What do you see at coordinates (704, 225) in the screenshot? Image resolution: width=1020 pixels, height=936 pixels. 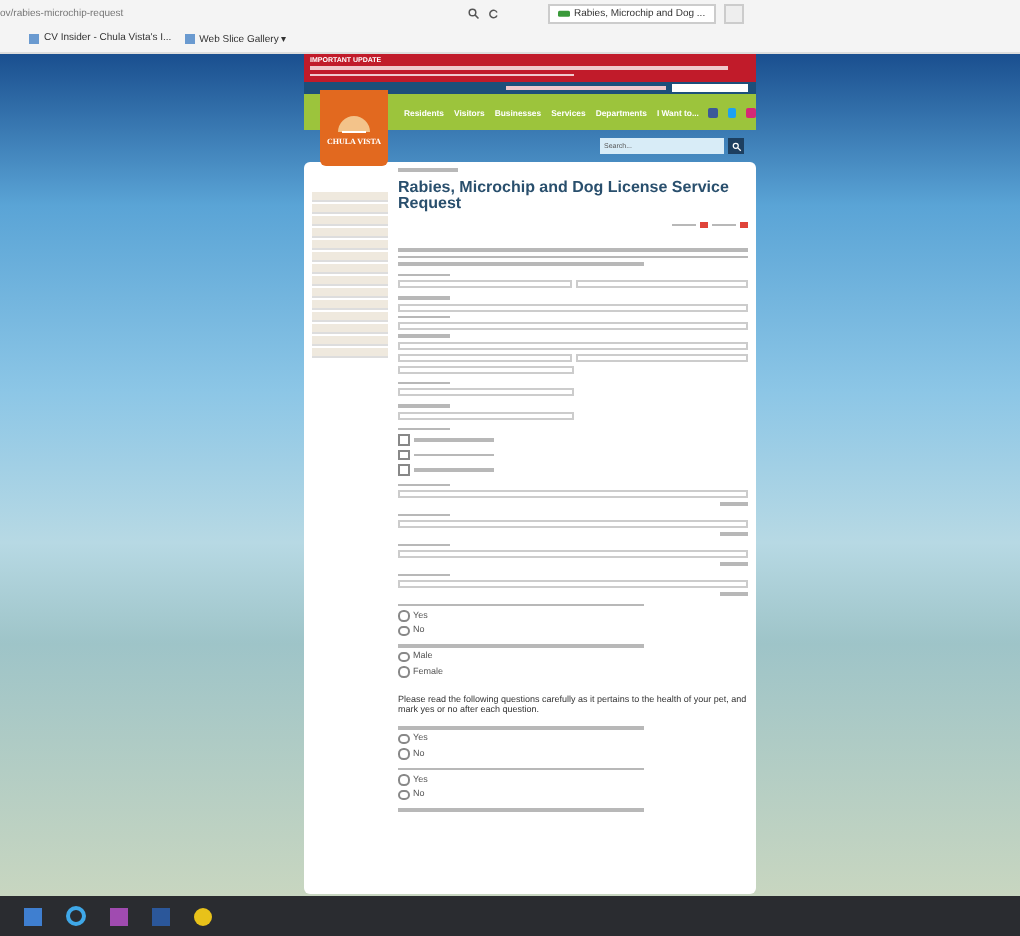 I see `share-icon` at bounding box center [704, 225].